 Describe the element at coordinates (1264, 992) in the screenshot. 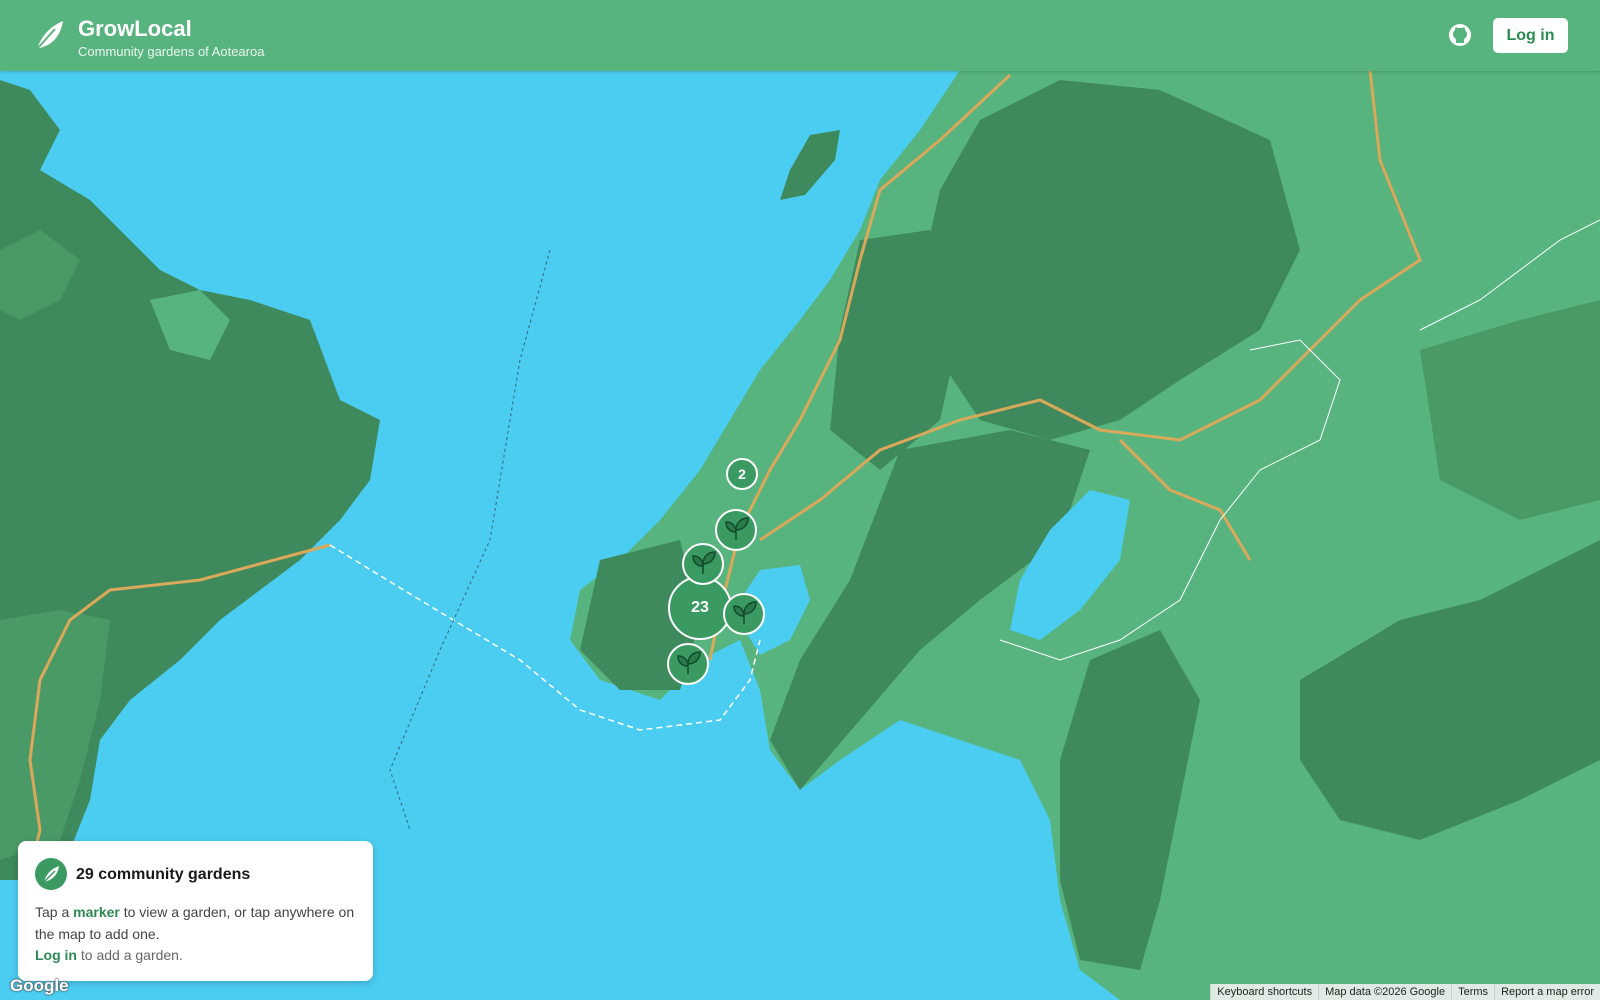

I see `keyboard-shortcuts-link: Keyboard shortcuts` at that location.